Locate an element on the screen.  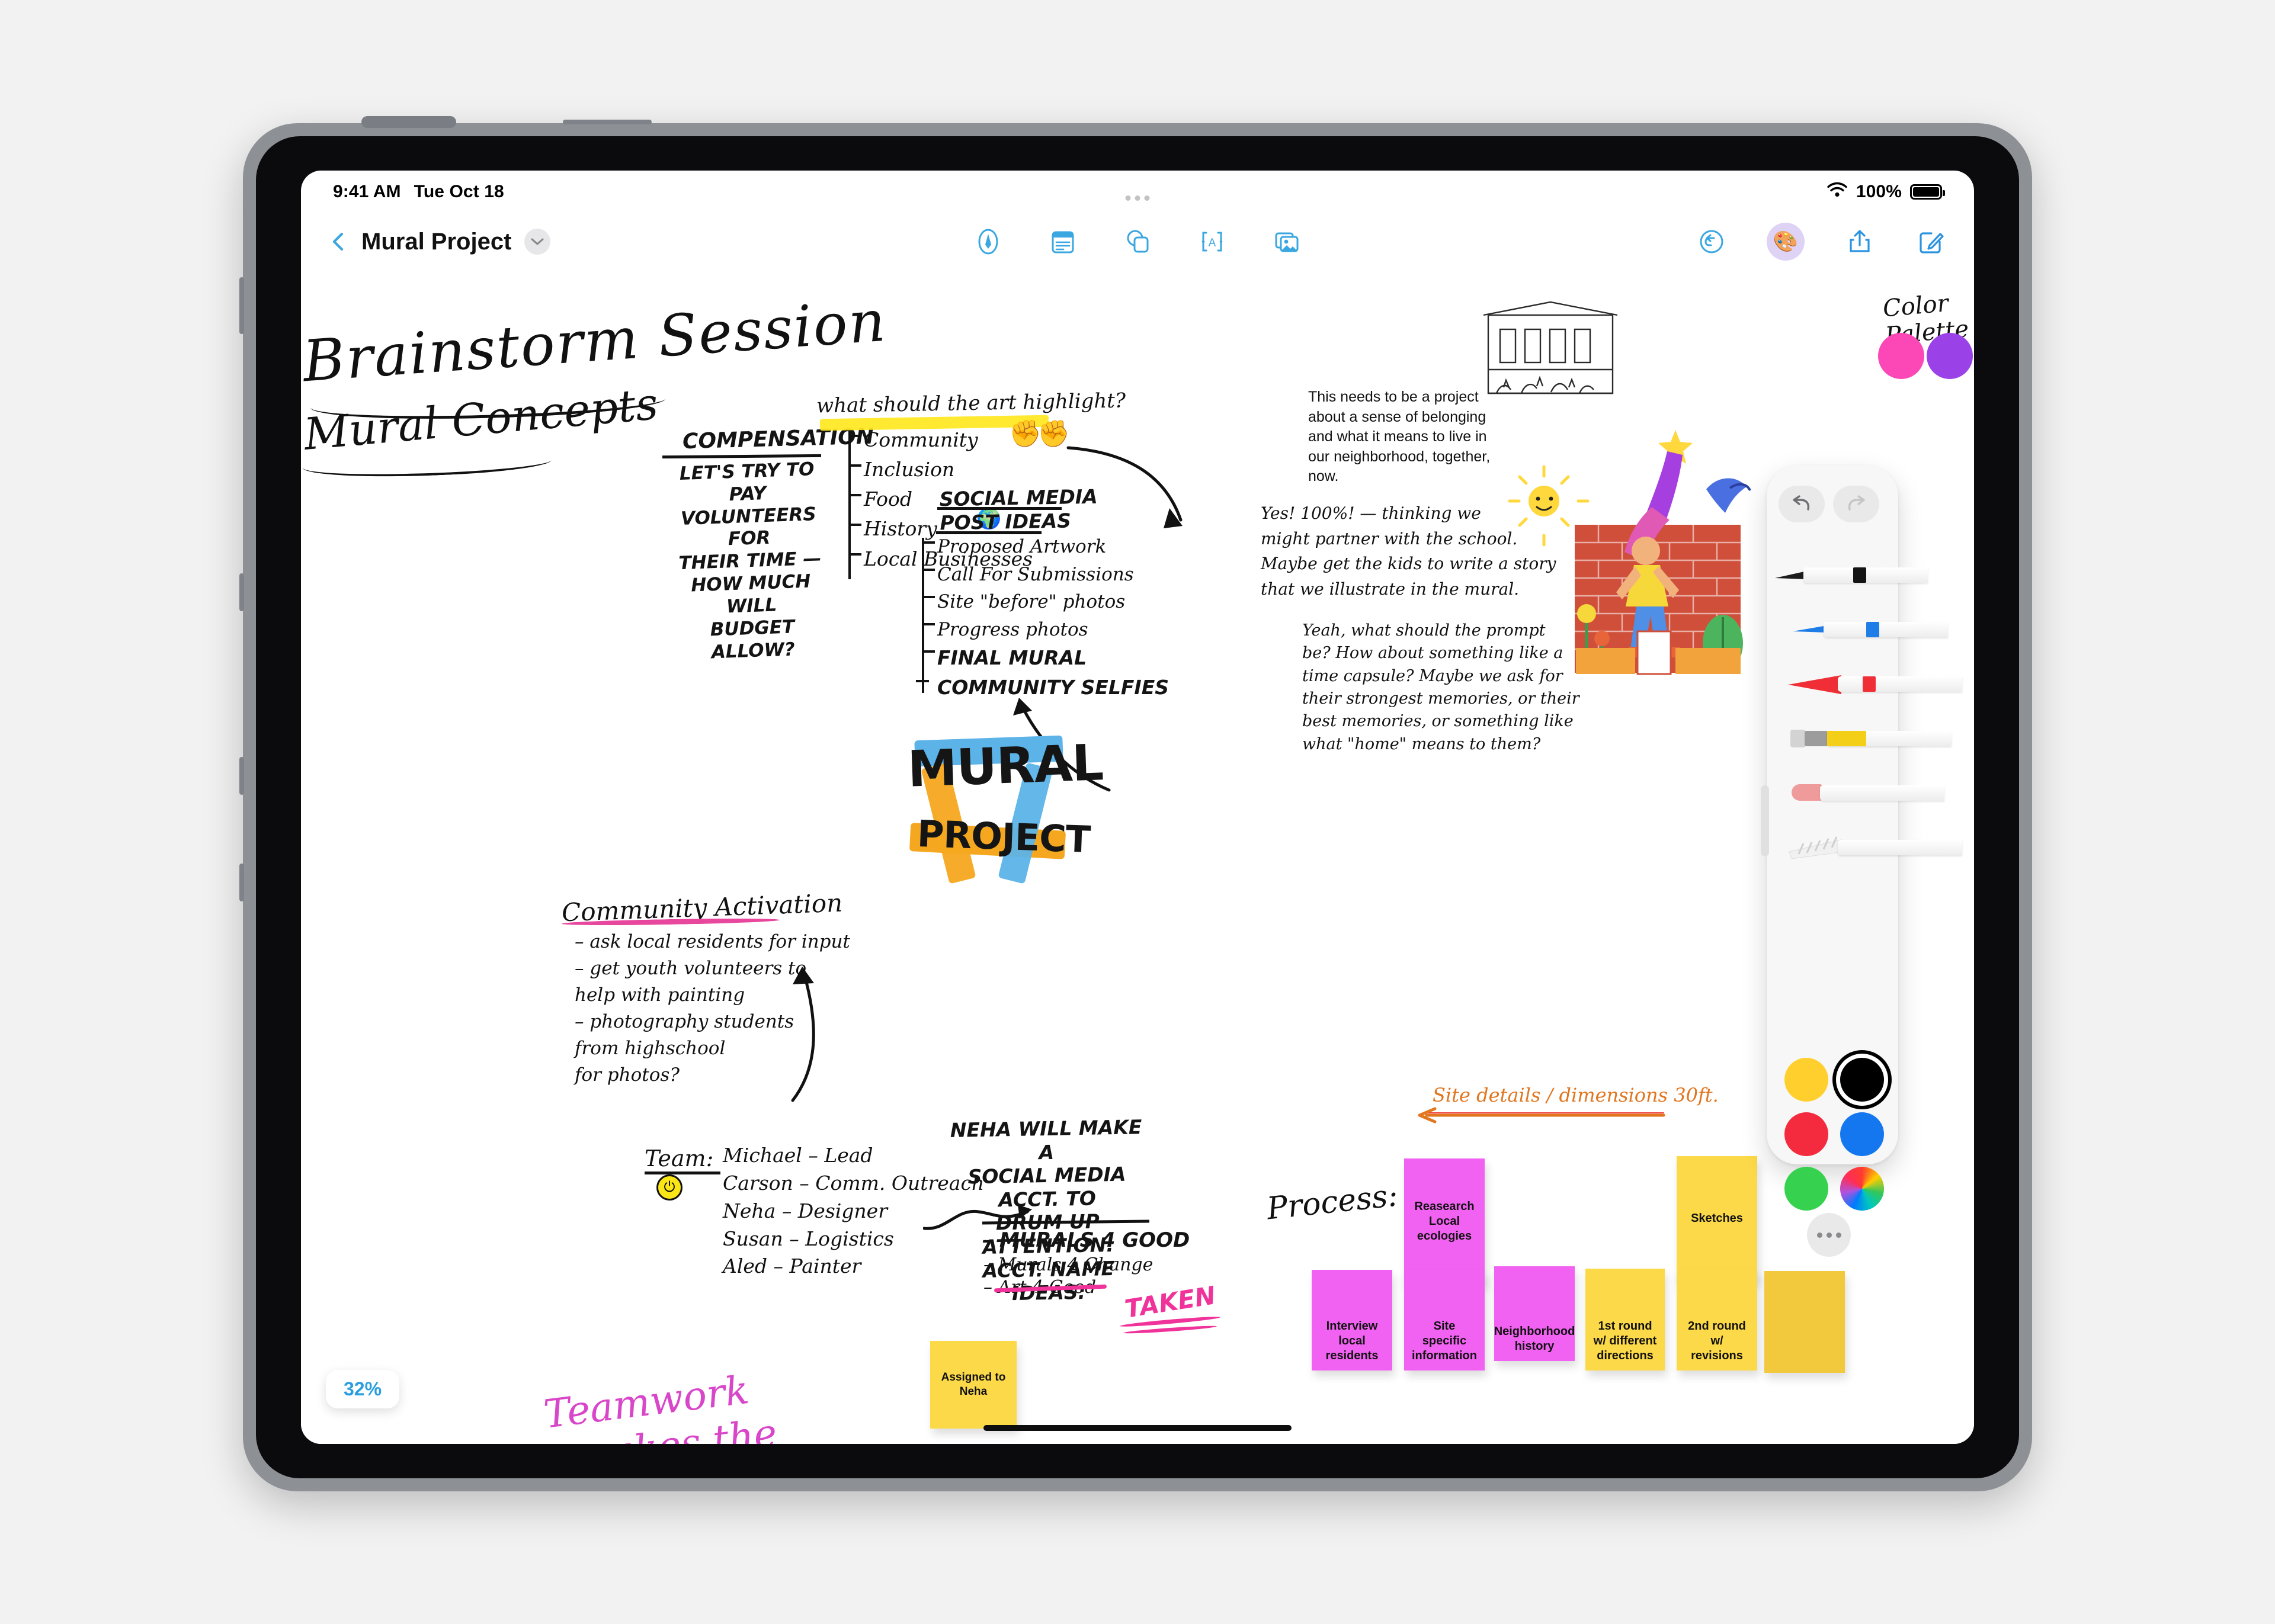
sticky-1st-round: 1st round w/ different directions is located at coordinates (1625, 1320).